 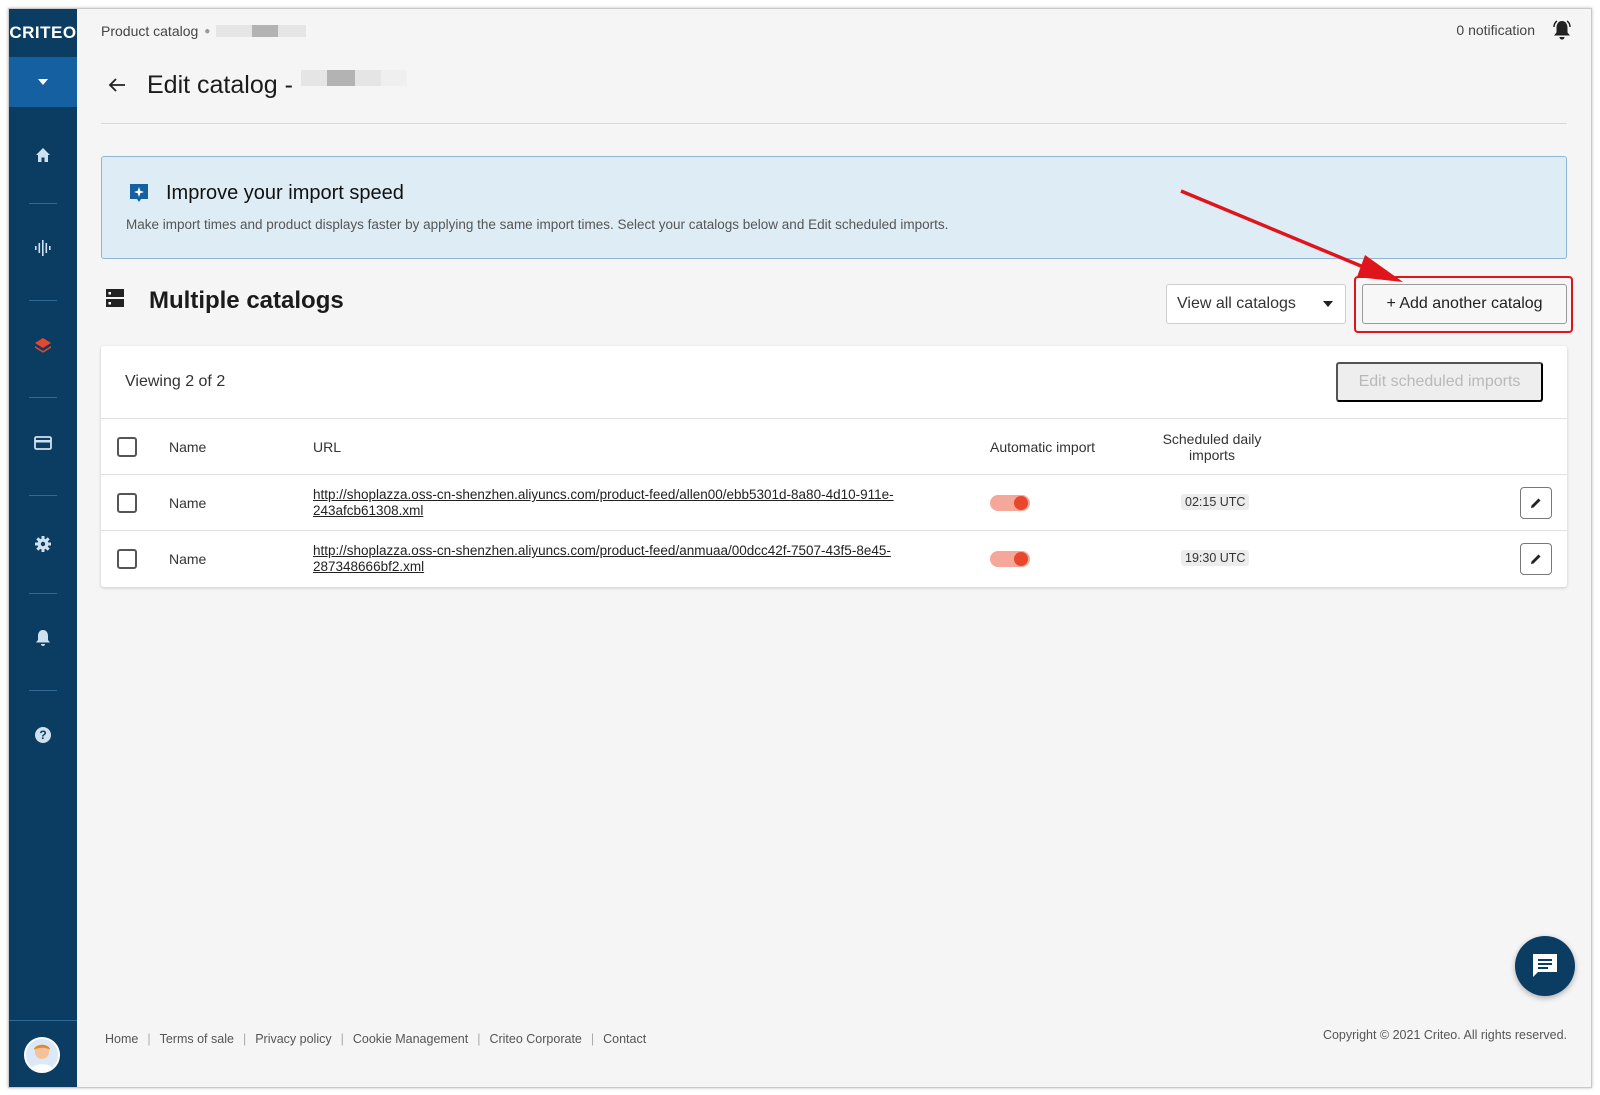 I want to click on view-catalogs-select: View all catalogs, so click(x=1256, y=304).